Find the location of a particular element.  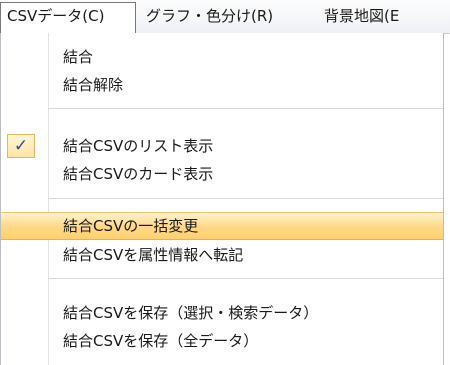

menu-item-label: 結合解除 is located at coordinates (93, 85).